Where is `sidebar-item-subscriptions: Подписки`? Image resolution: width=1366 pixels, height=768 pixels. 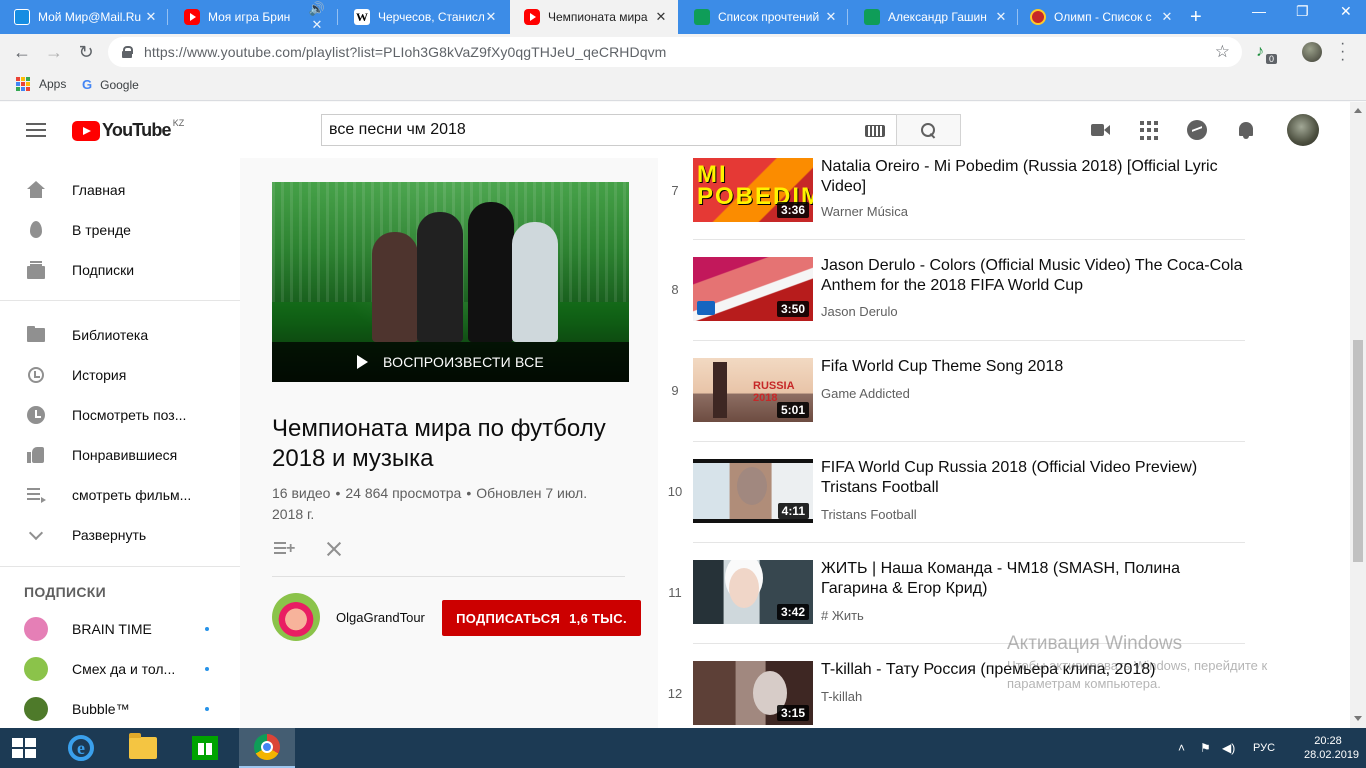
sidebar-item-subscriptions: Подписки is located at coordinates (120, 270).